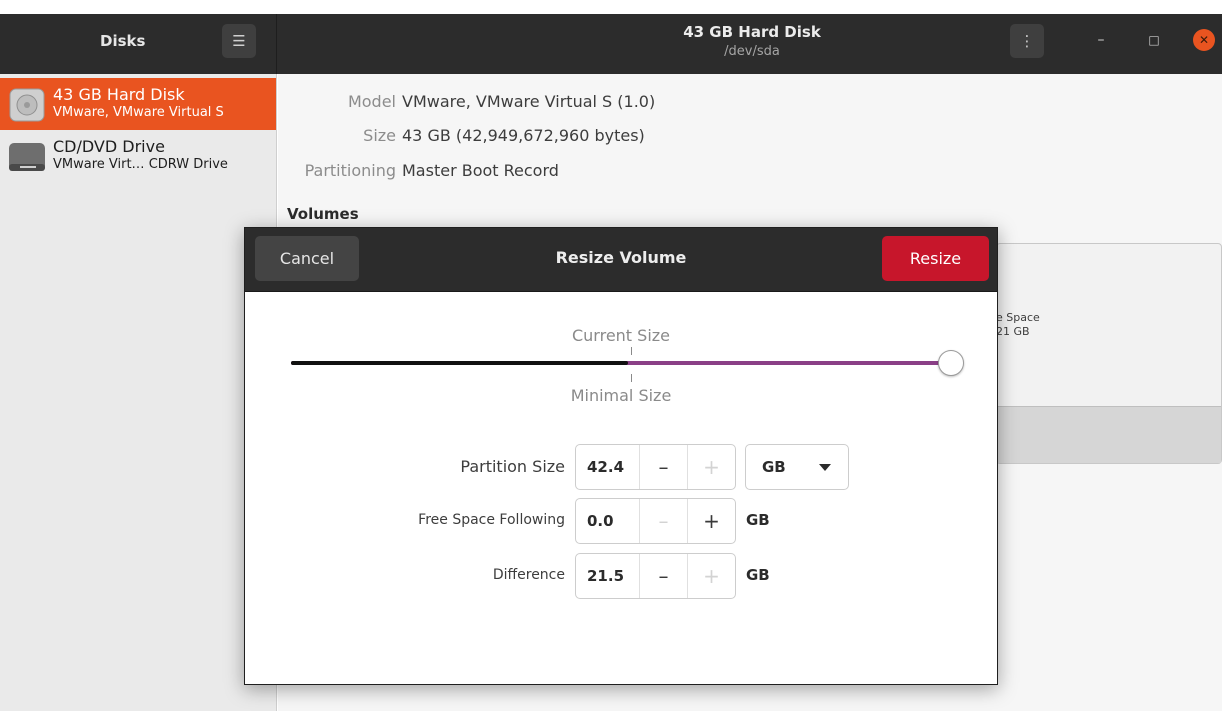  What do you see at coordinates (350, 170) in the screenshot?
I see `partitioning-label: Partitioning` at bounding box center [350, 170].